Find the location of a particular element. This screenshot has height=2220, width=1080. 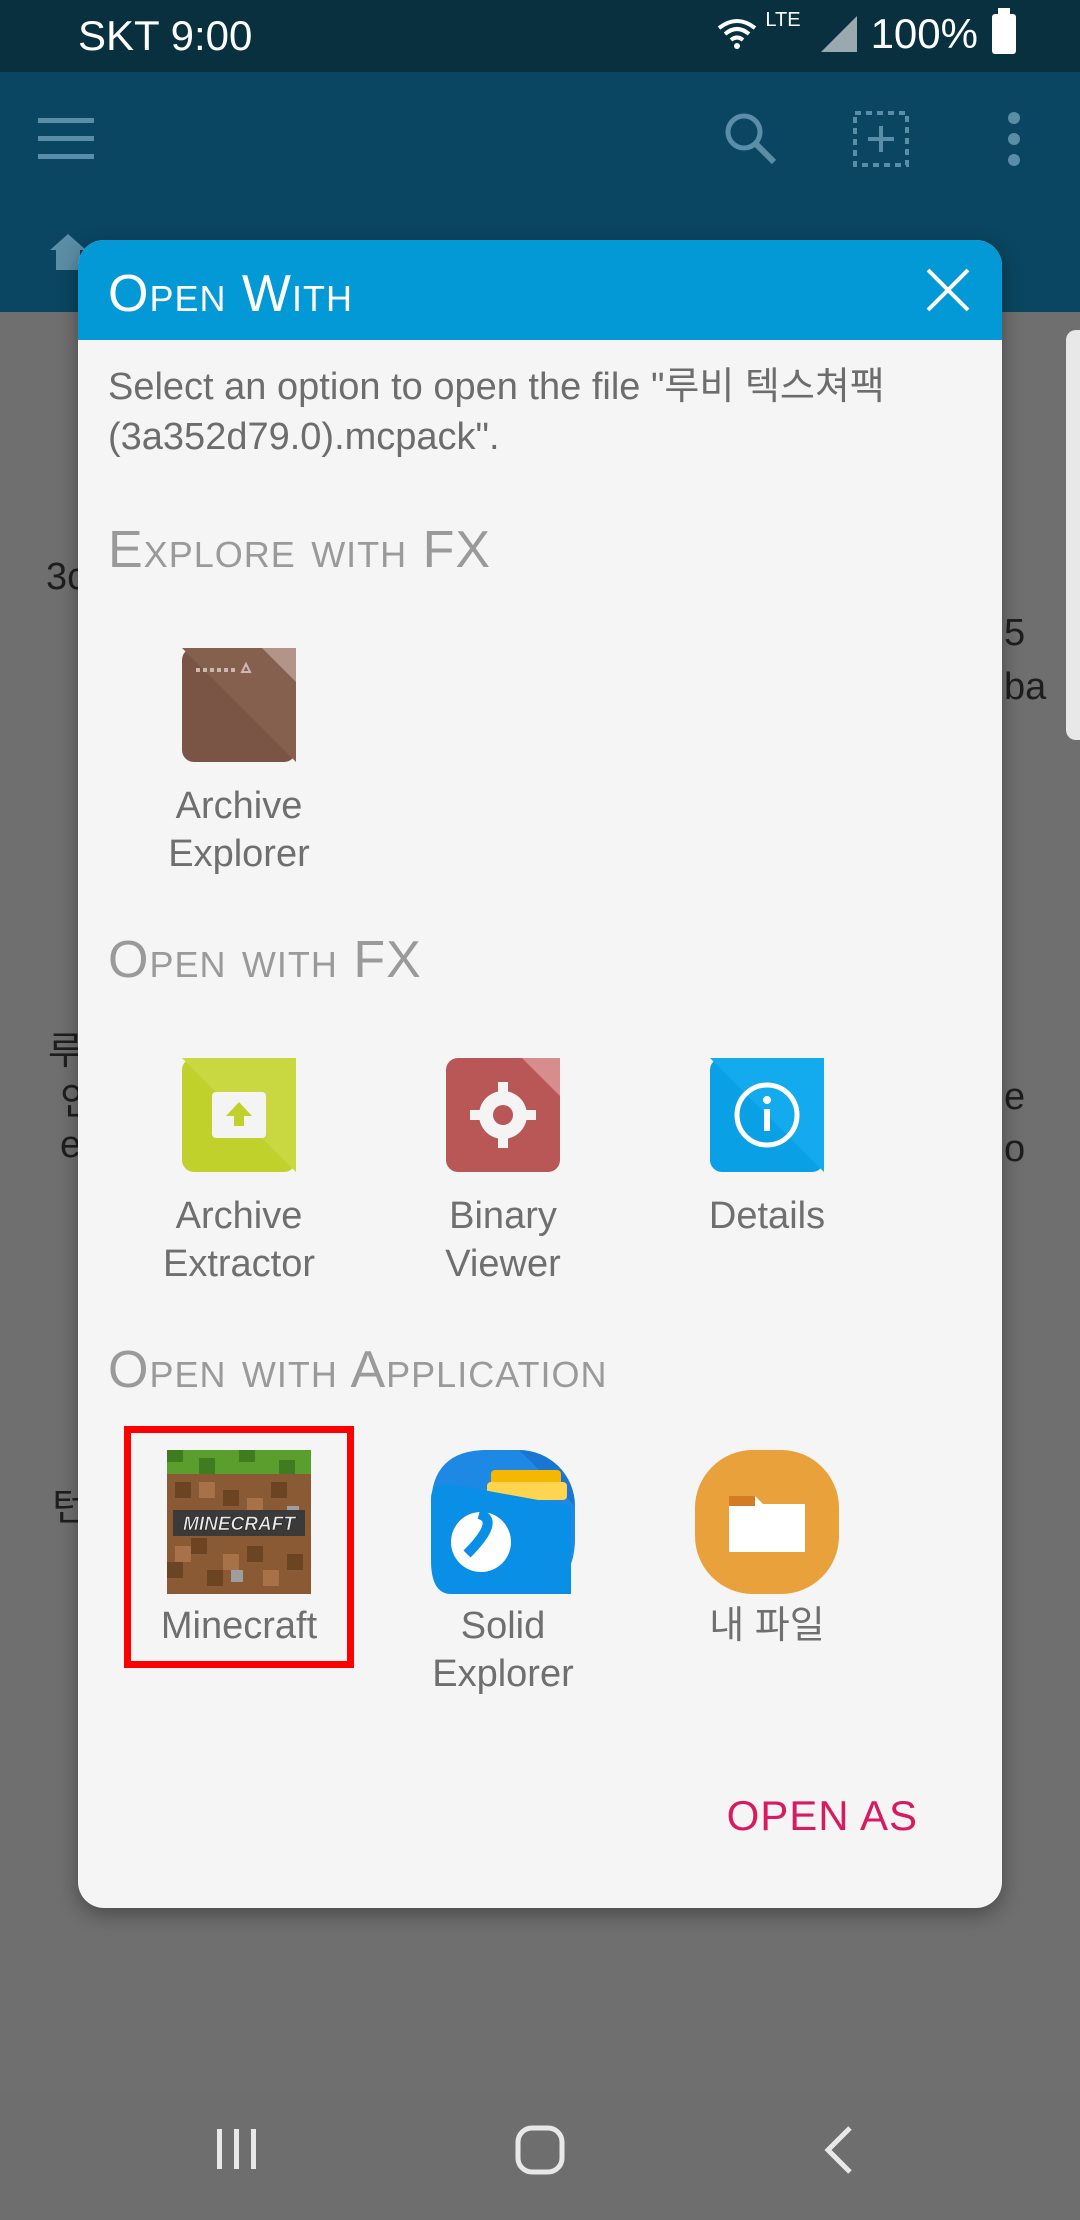

option-my-files: 내 파일 is located at coordinates (767, 1550).